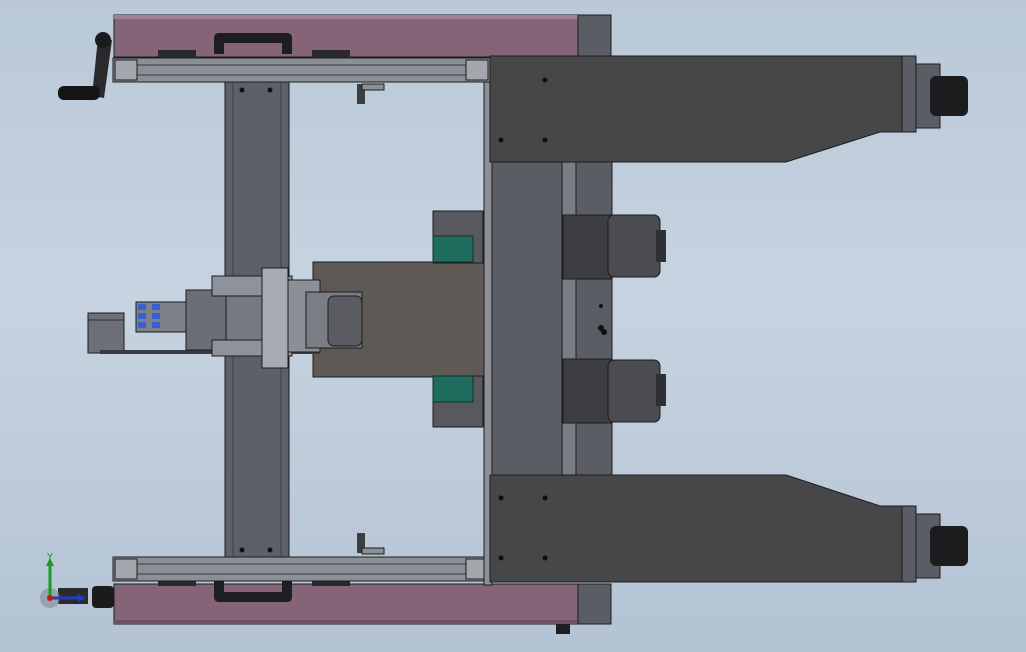 This screenshot has height=652, width=1026. What do you see at coordinates (362, 36) in the screenshot?
I see `top-frame-beam` at bounding box center [362, 36].